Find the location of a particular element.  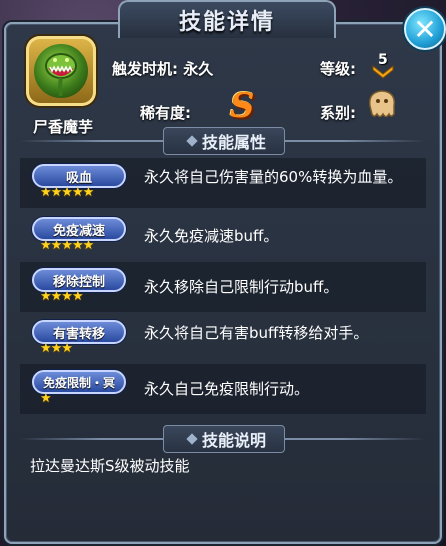

rarity-label: 稀有度: is located at coordinates (165, 113).